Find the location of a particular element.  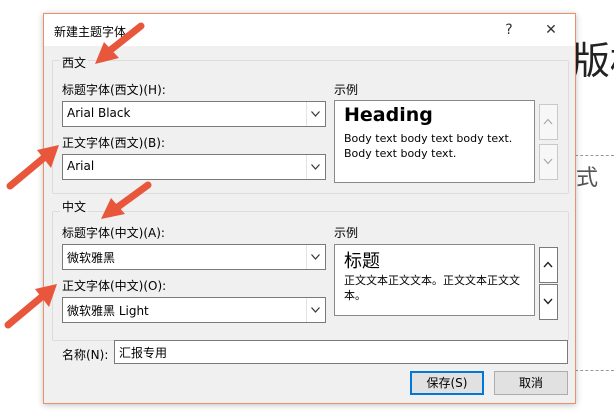

theme-name-input is located at coordinates (339, 352).